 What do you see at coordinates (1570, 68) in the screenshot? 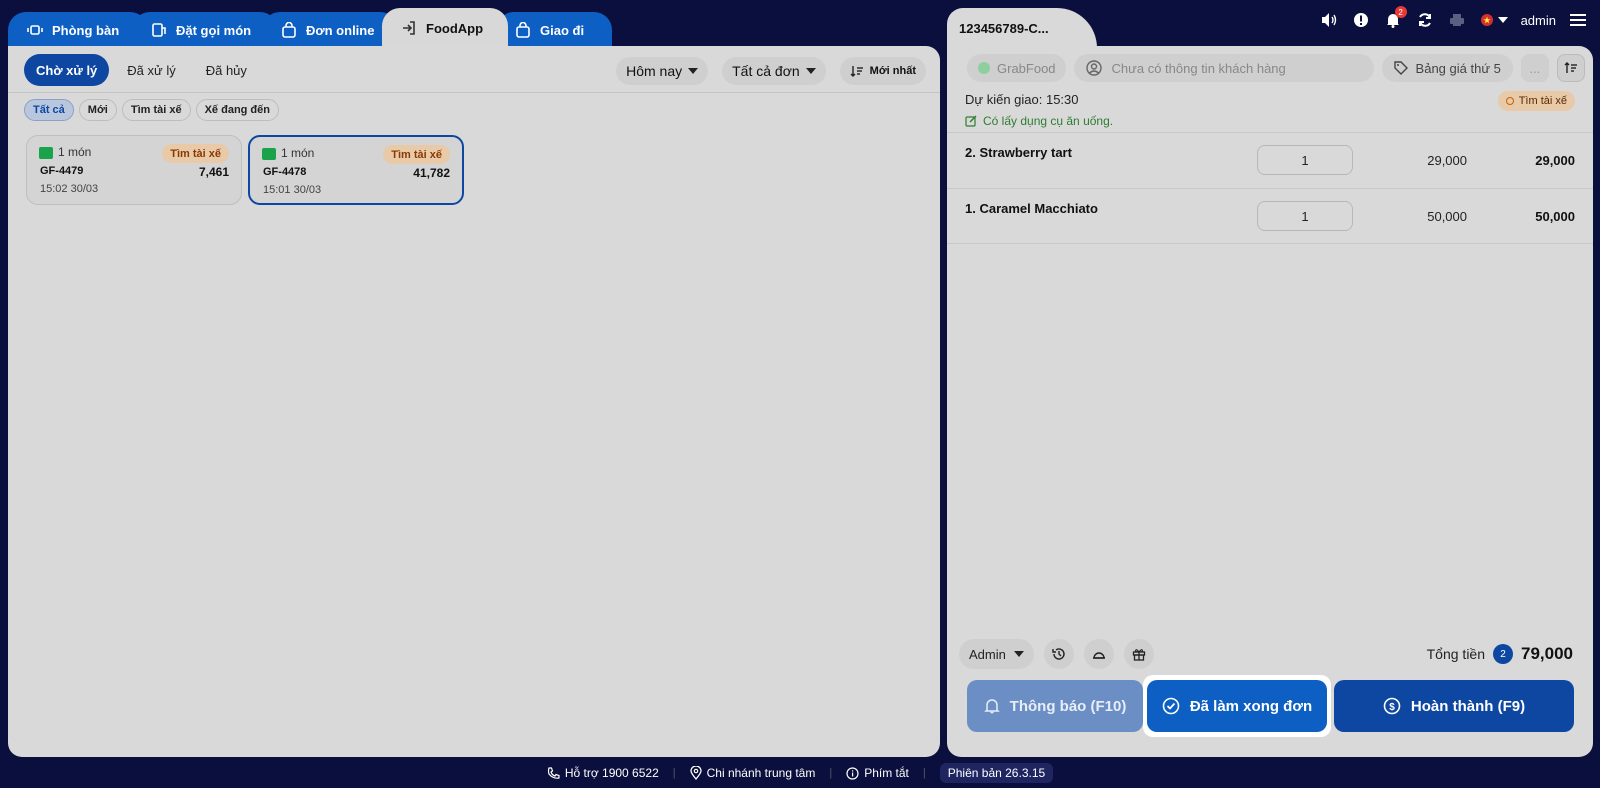
I see `sort-button` at bounding box center [1570, 68].